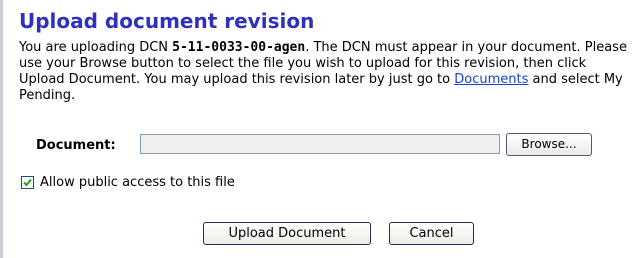 Image resolution: width=639 pixels, height=258 pixels. I want to click on check-icon, so click(27, 182).